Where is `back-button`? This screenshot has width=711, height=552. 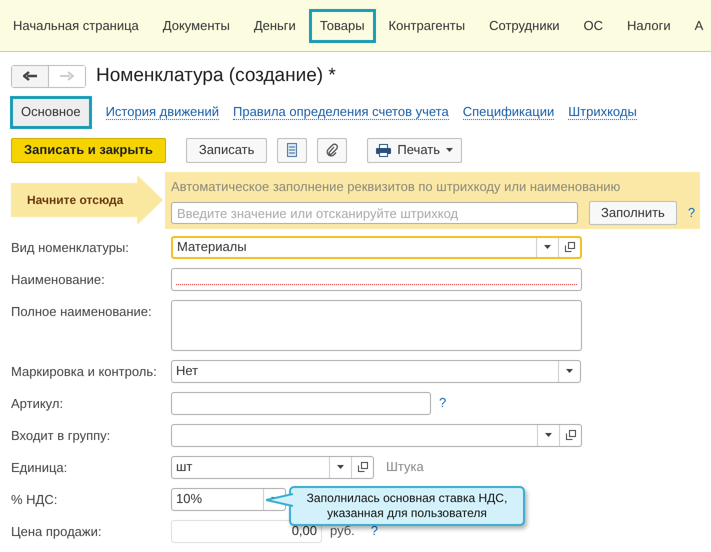 back-button is located at coordinates (30, 76).